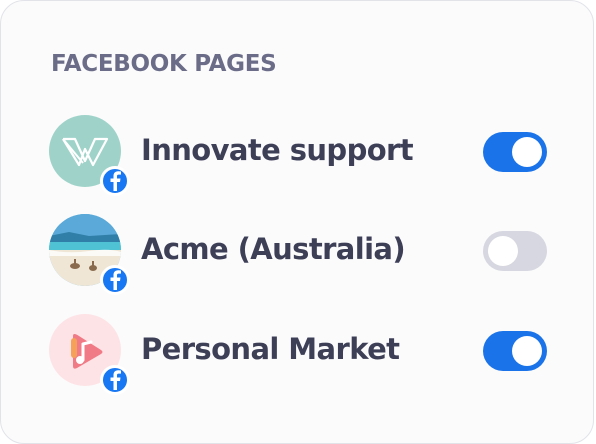 Image resolution: width=596 pixels, height=444 pixels. Describe the element at coordinates (164, 64) in the screenshot. I see `section-title: FACEBOOK PAGES` at that location.